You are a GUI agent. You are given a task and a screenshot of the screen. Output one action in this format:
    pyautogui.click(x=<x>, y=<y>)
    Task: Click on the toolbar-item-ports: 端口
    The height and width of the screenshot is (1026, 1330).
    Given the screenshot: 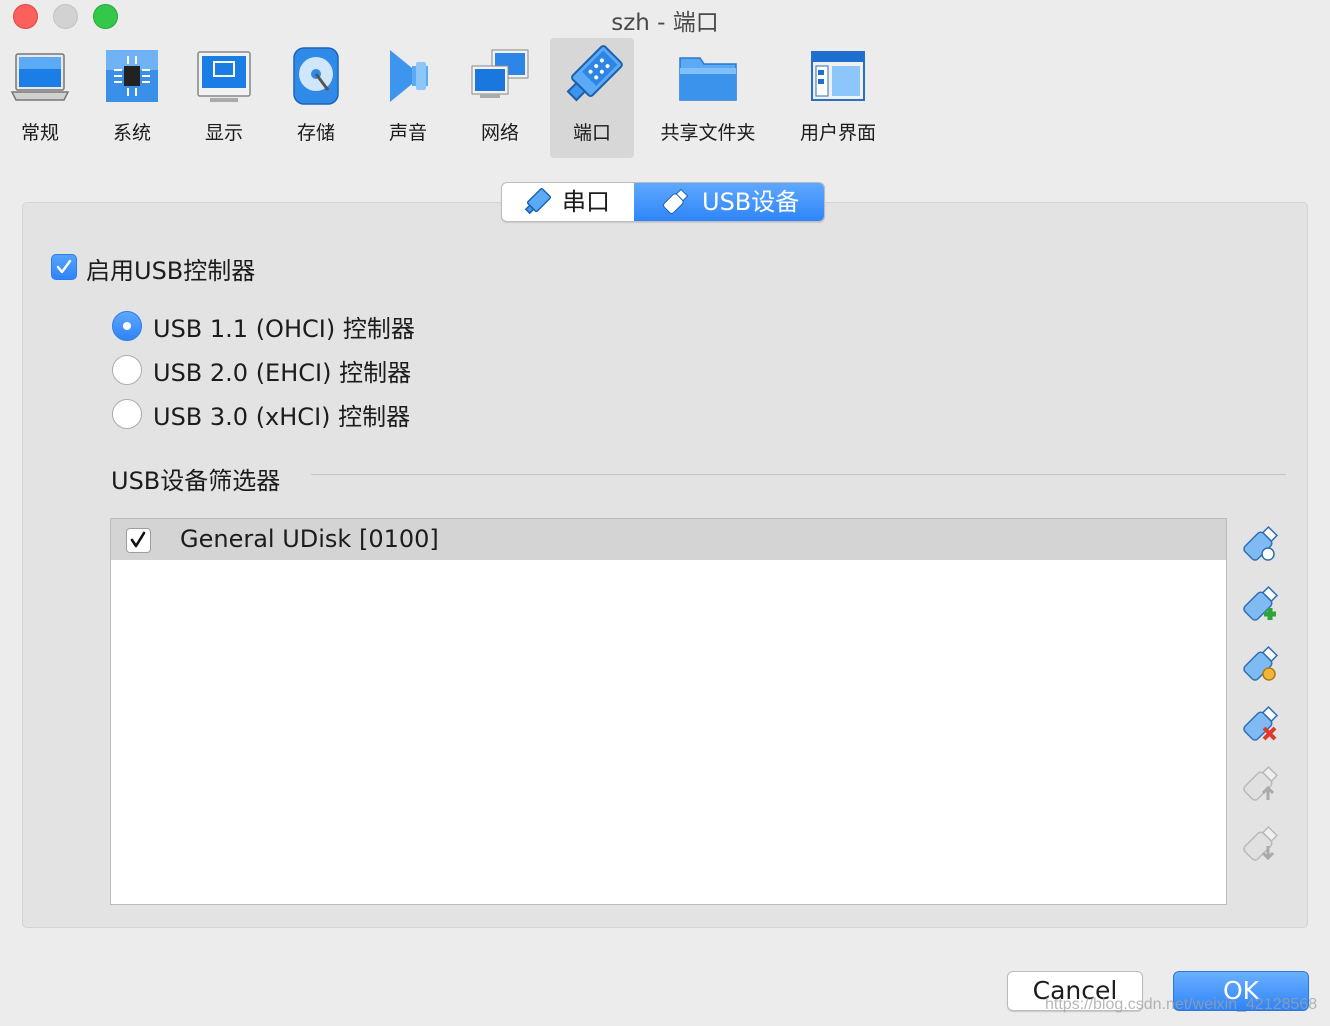 What is the action you would take?
    pyautogui.click(x=592, y=98)
    